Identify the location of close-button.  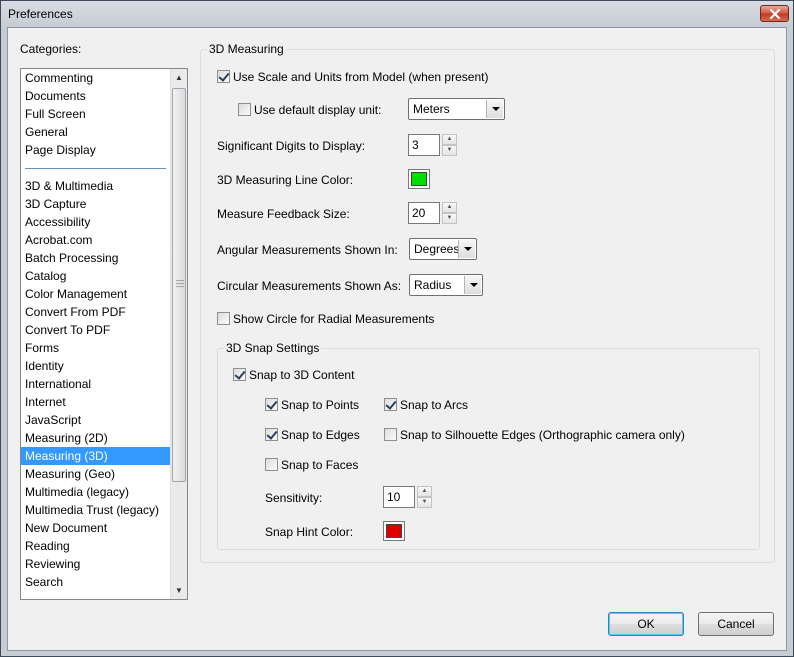
(774, 13).